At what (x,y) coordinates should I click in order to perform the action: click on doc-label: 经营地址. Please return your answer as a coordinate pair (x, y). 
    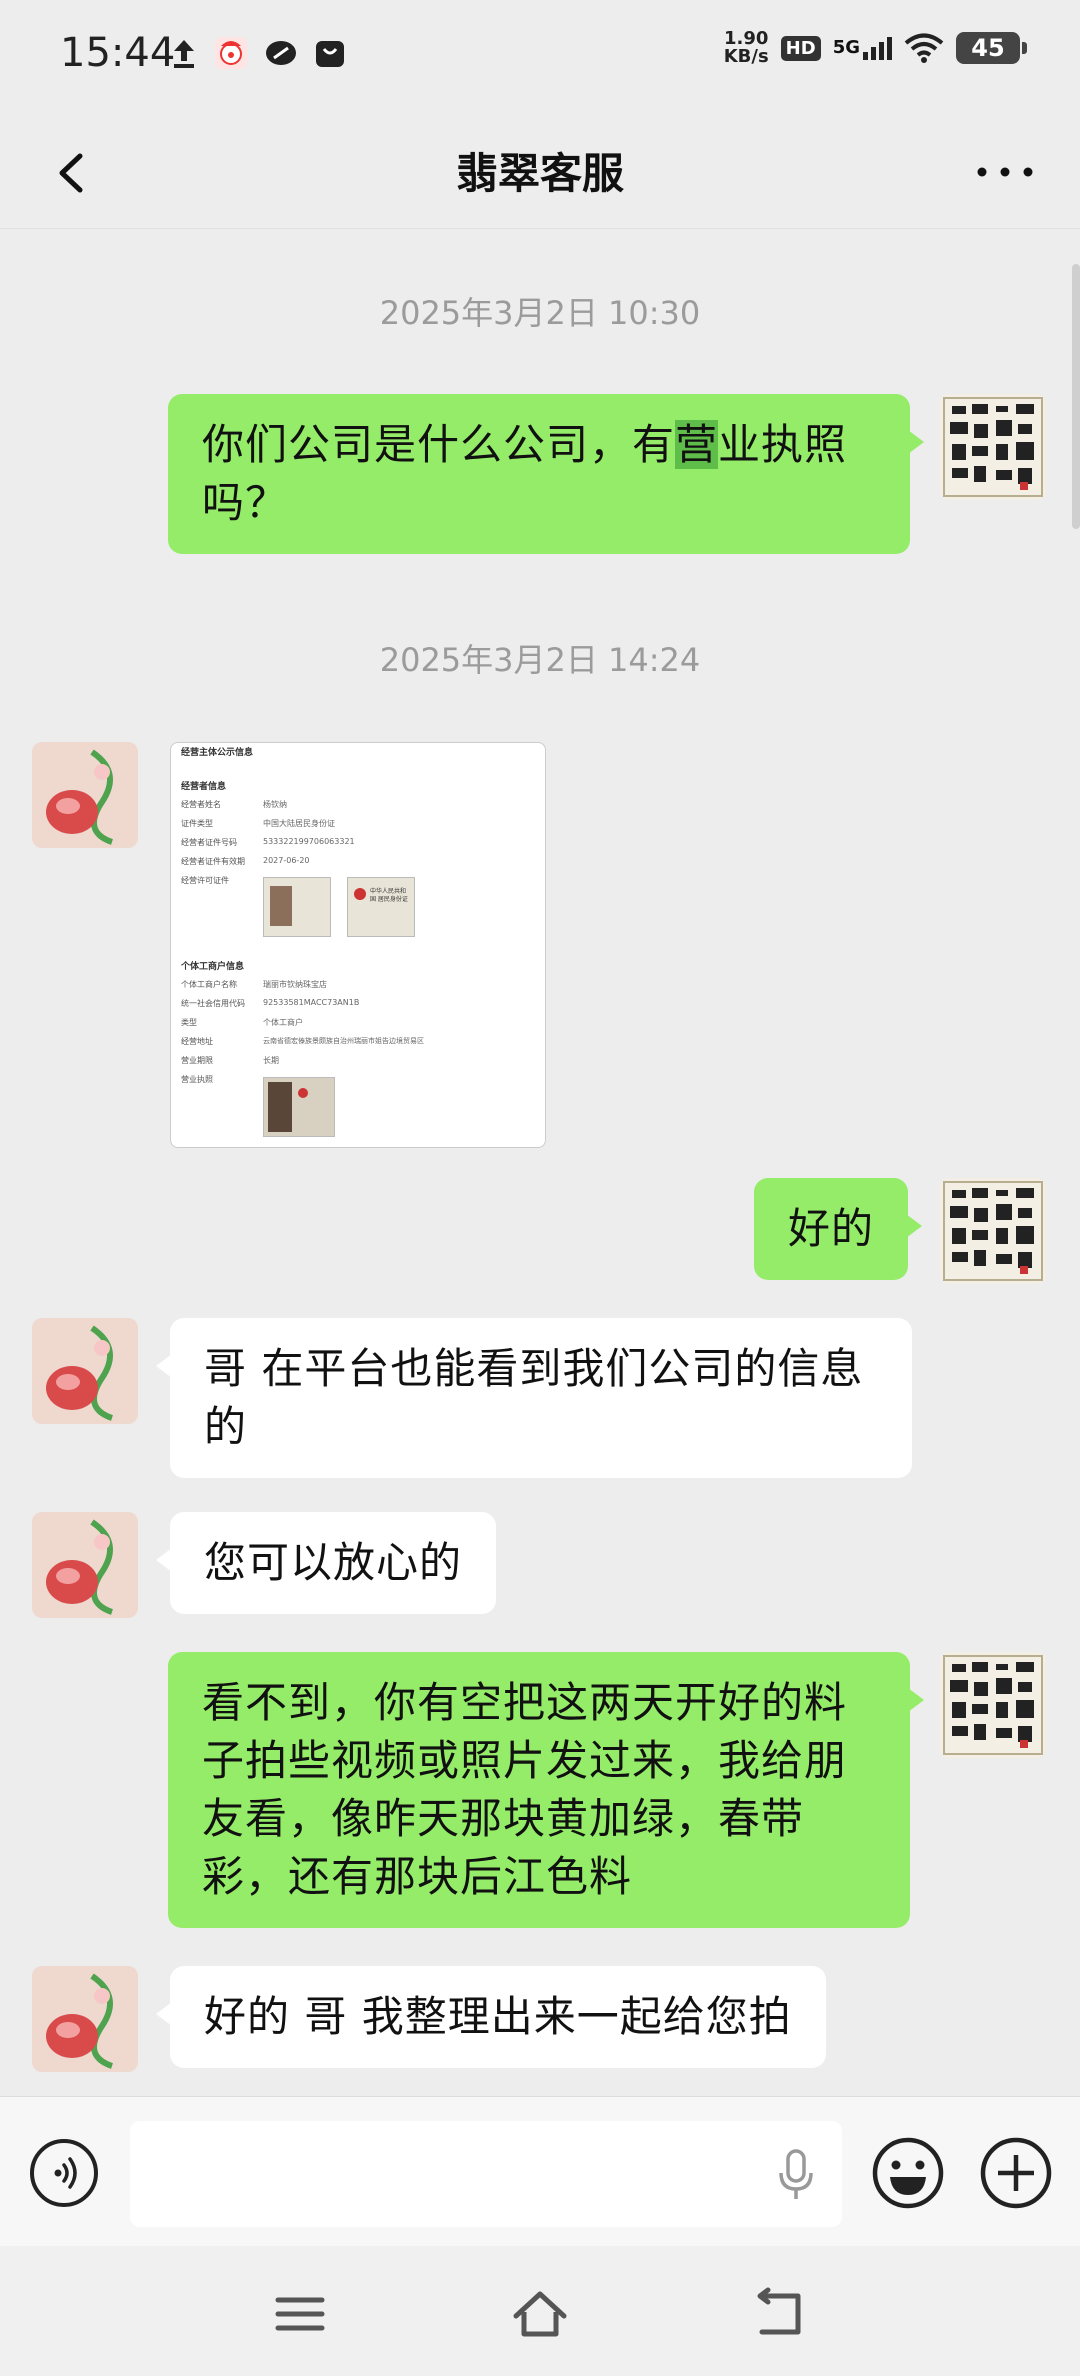
    Looking at the image, I should click on (197, 1041).